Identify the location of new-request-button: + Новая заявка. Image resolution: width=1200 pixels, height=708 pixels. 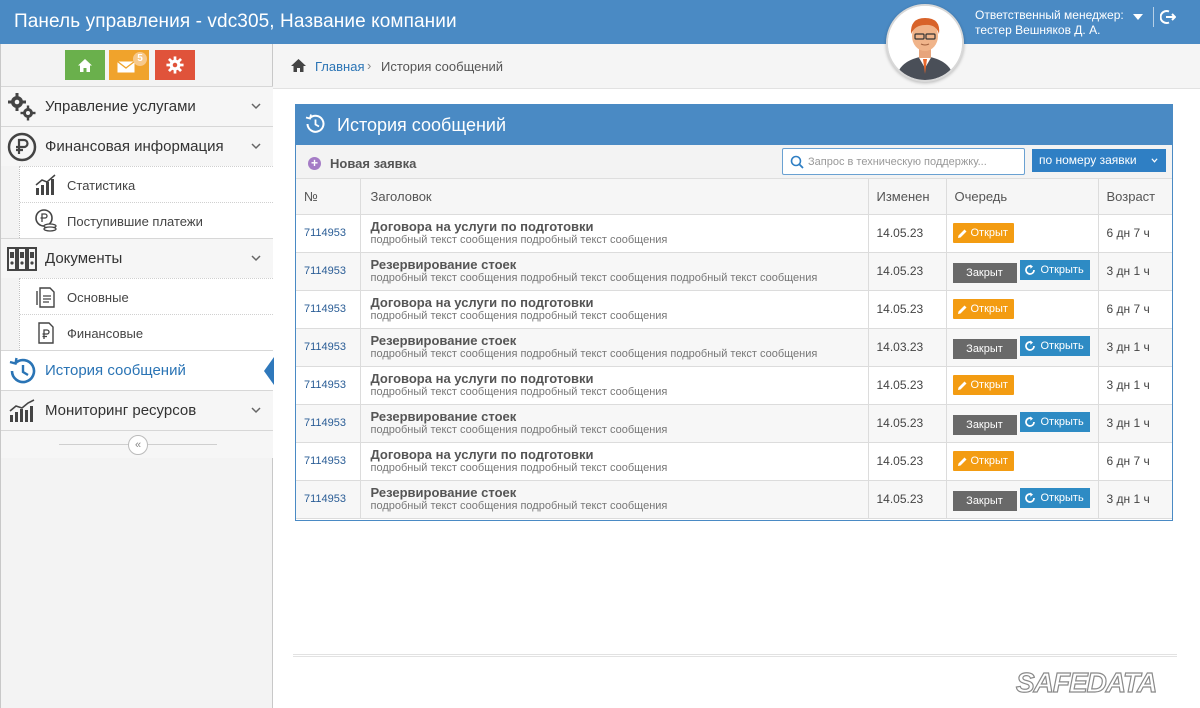
(362, 163).